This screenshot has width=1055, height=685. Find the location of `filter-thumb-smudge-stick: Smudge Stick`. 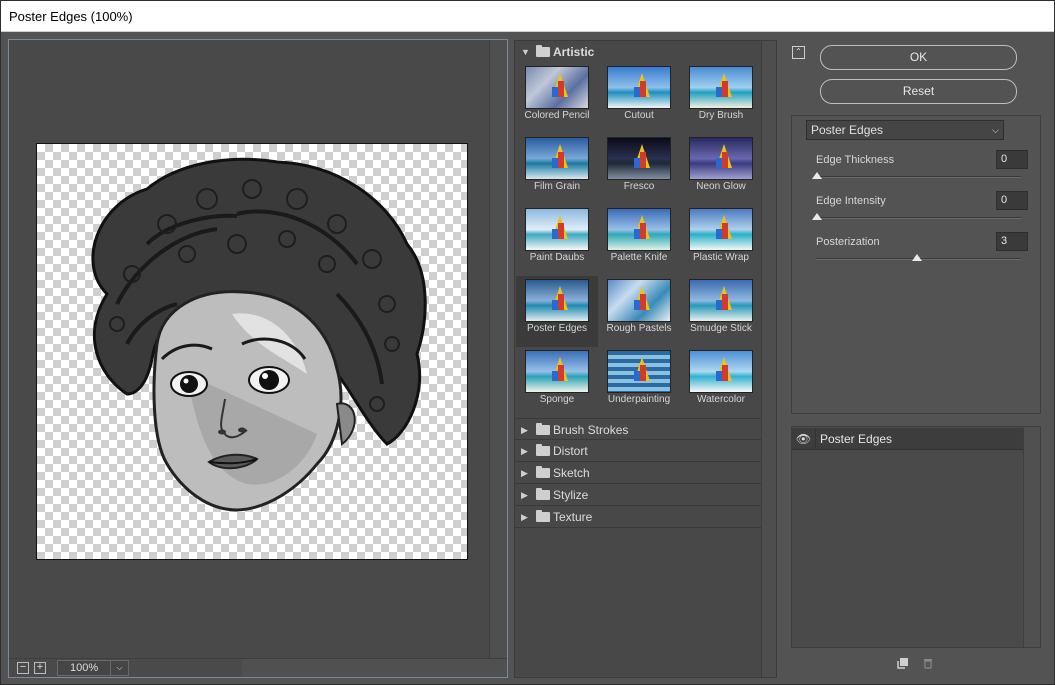

filter-thumb-smudge-stick: Smudge Stick is located at coordinates (721, 311).